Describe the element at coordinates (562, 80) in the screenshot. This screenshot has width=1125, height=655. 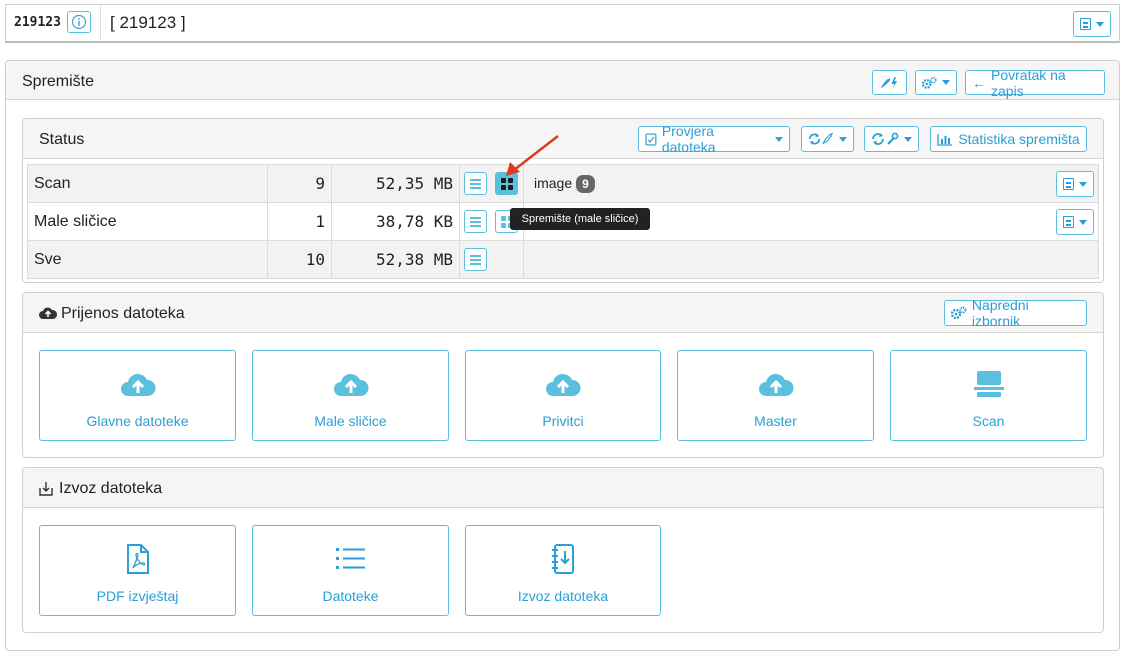
I see `storage-panel-header: Spremište ← Povratak na zapis` at that location.